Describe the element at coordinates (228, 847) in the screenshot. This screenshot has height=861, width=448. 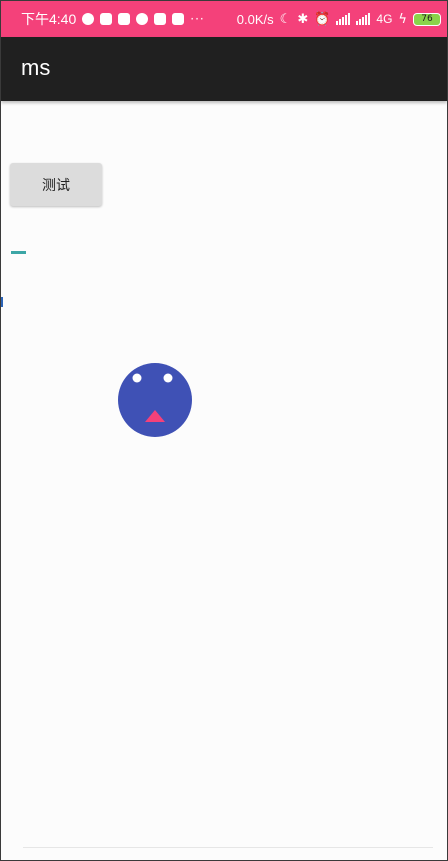
I see `bottom-divider` at that location.